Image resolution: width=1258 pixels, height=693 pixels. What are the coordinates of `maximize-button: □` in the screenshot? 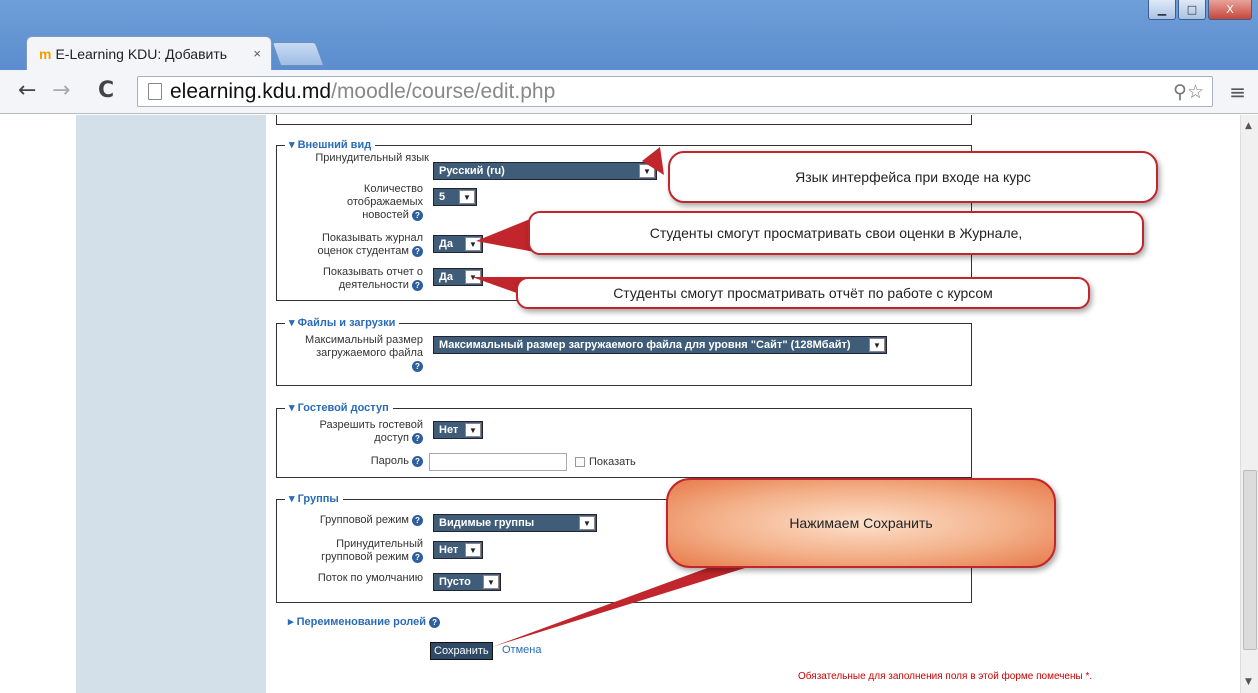 It's located at (1192, 10).